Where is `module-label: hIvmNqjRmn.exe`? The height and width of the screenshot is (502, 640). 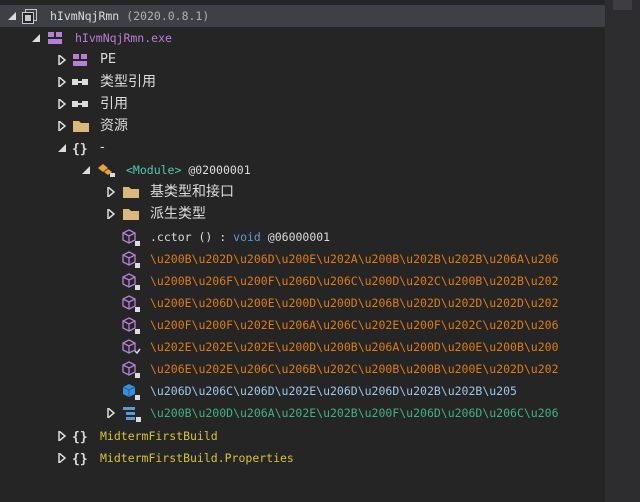
module-label: hIvmNqjRmn.exe is located at coordinates (123, 38).